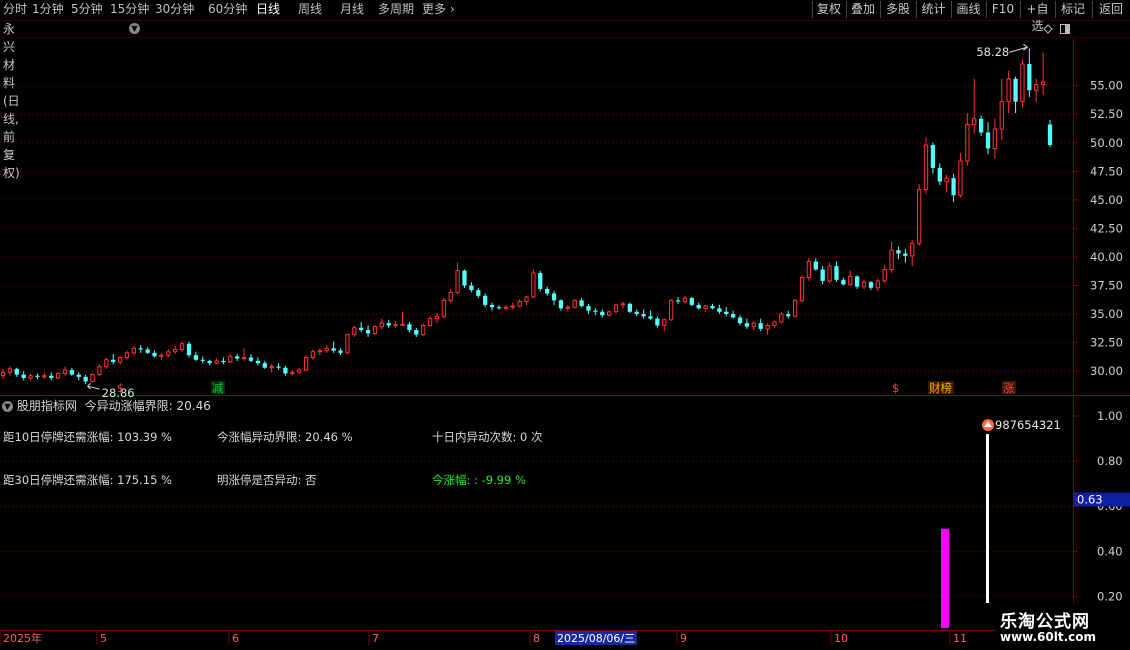  I want to click on info-line-1: 距10日停牌还需涨幅: 103.39 %, so click(87, 437).